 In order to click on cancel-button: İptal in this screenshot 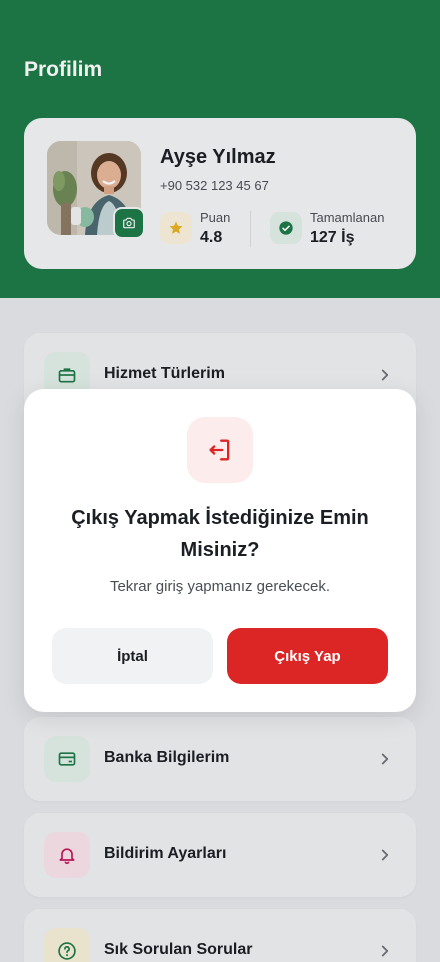, I will do `click(132, 656)`.